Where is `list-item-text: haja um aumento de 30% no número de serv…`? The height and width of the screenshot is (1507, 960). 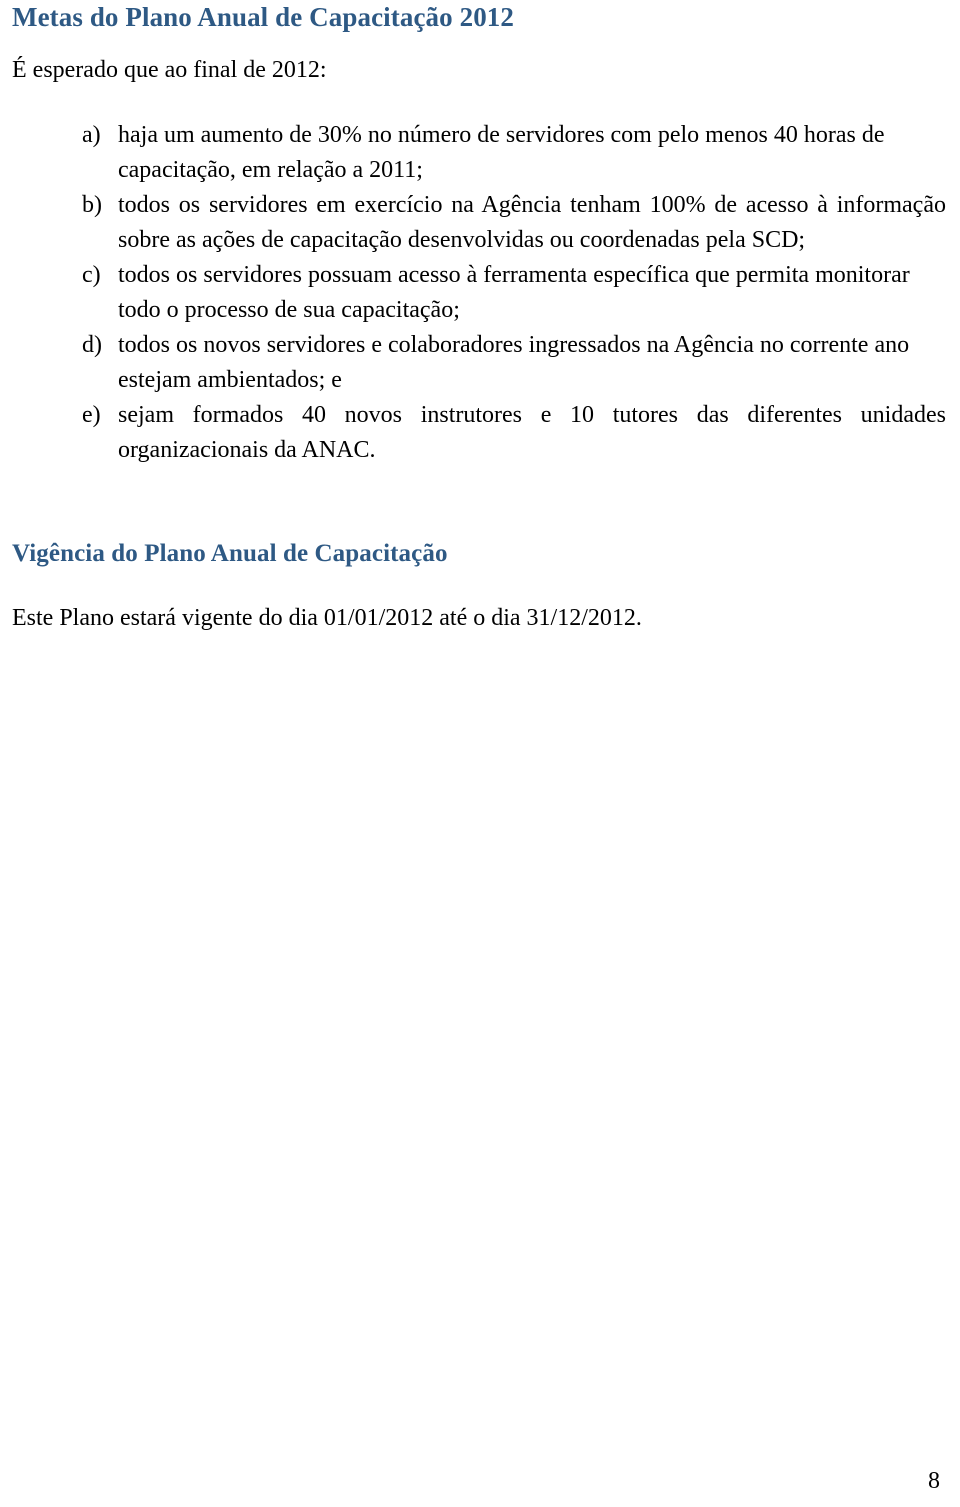 list-item-text: haja um aumento de 30% no número de serv… is located at coordinates (501, 152).